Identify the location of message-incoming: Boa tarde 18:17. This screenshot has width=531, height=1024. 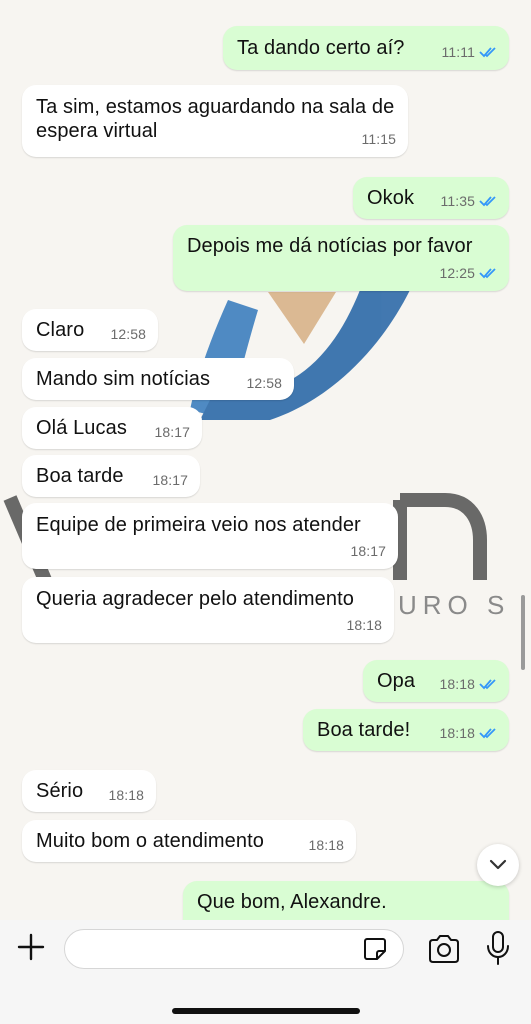
(111, 476).